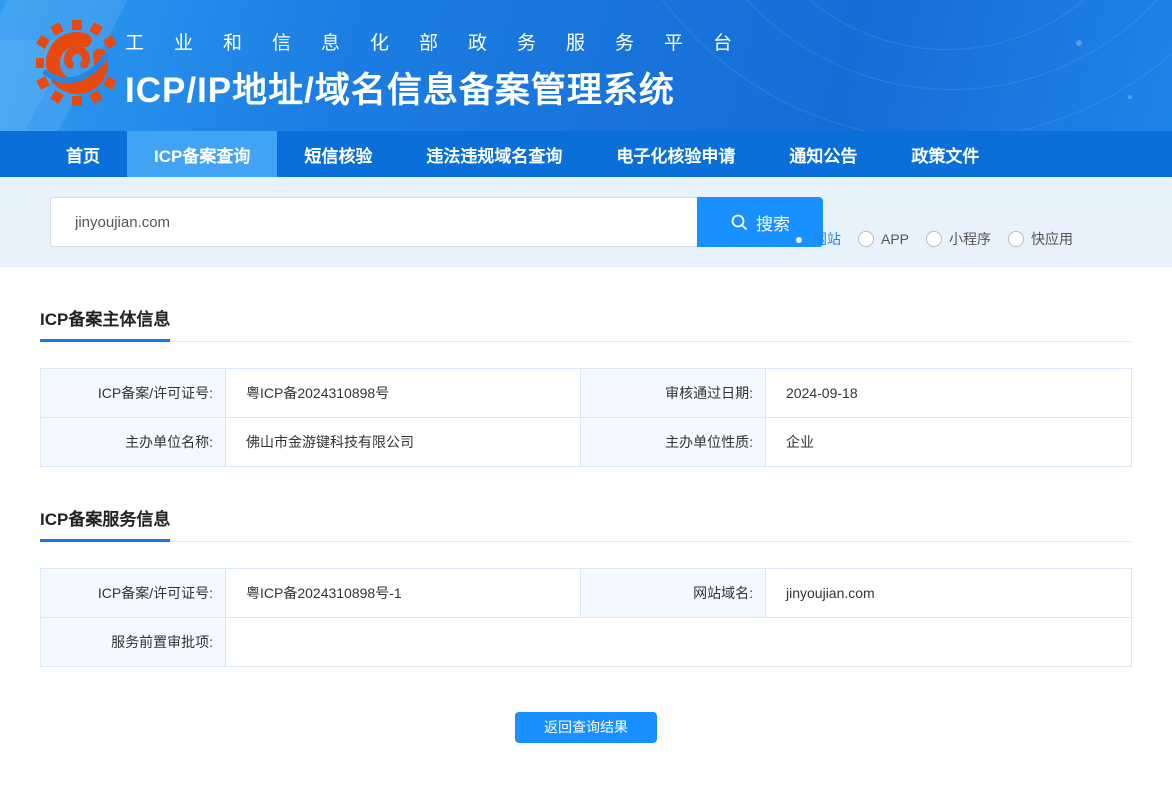  What do you see at coordinates (133, 442) in the screenshot?
I see `field-label: 主办单位名称:` at bounding box center [133, 442].